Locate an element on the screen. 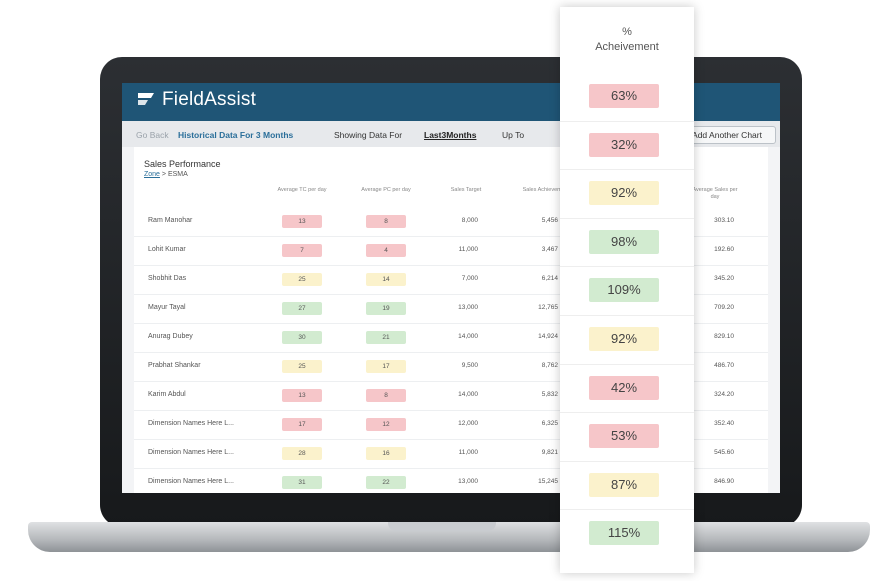  go-back-link: Go Back is located at coordinates (152, 135).